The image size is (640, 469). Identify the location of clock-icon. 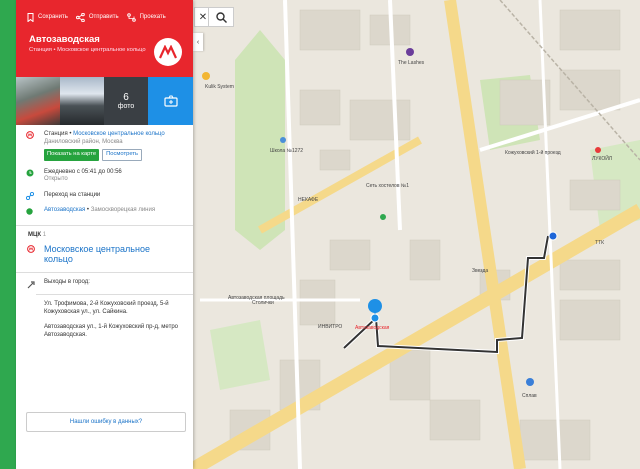
(30, 172).